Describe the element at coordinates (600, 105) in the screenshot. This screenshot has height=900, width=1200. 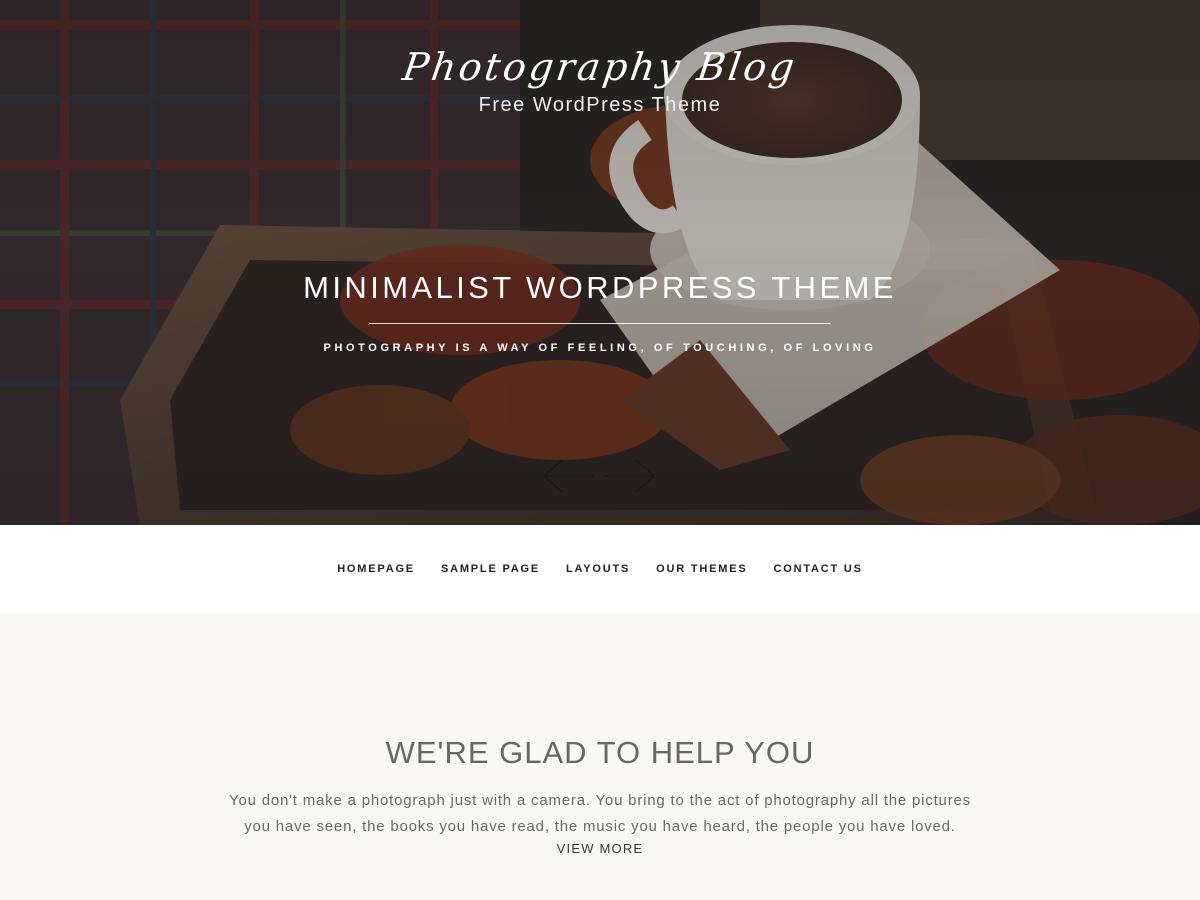
I see `site-tagline: Free WordPress Theme` at that location.